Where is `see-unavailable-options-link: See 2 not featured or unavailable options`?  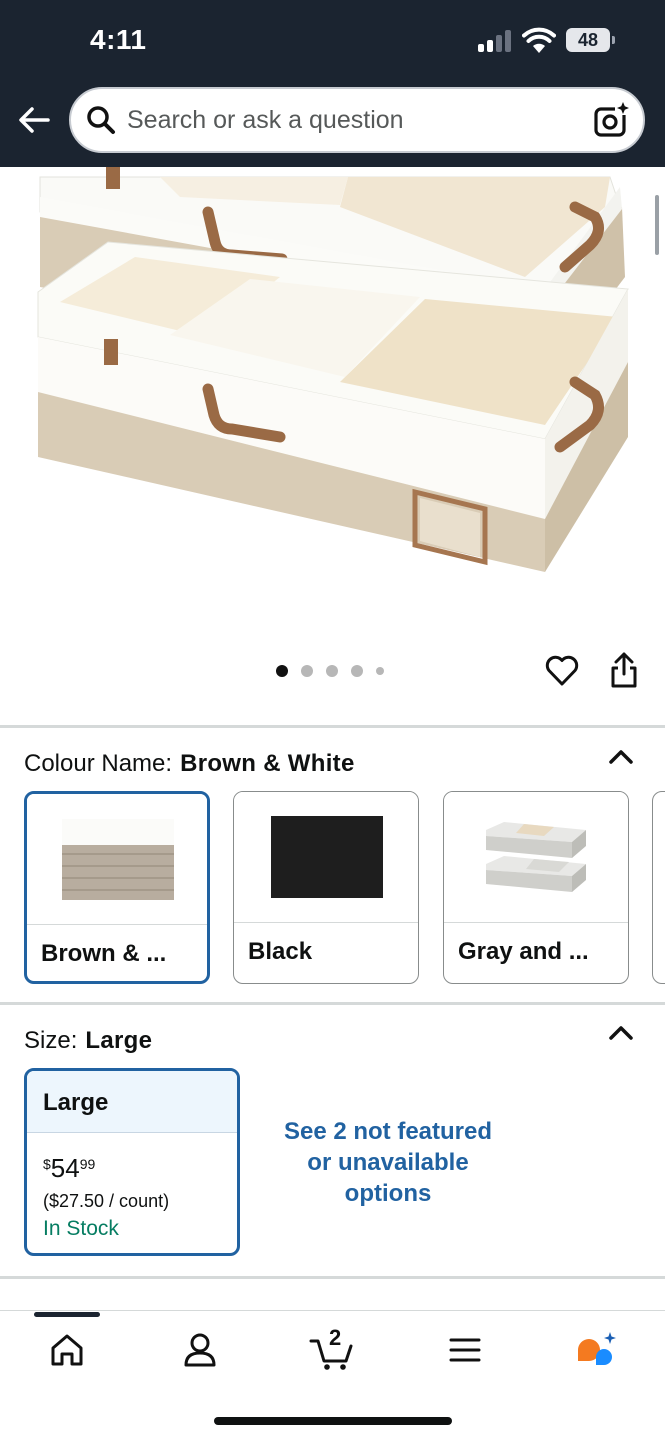
see-unavailable-options-link: See 2 not featured or unavailable options is located at coordinates (388, 1162).